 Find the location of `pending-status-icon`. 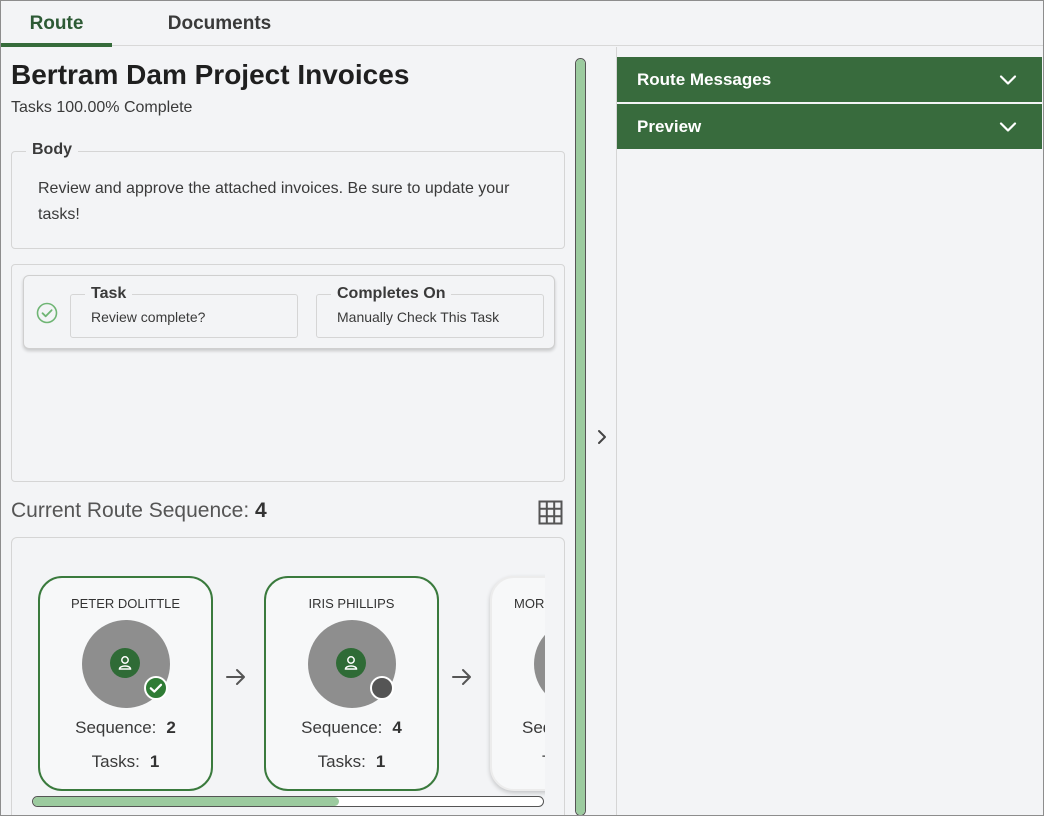

pending-status-icon is located at coordinates (382, 688).